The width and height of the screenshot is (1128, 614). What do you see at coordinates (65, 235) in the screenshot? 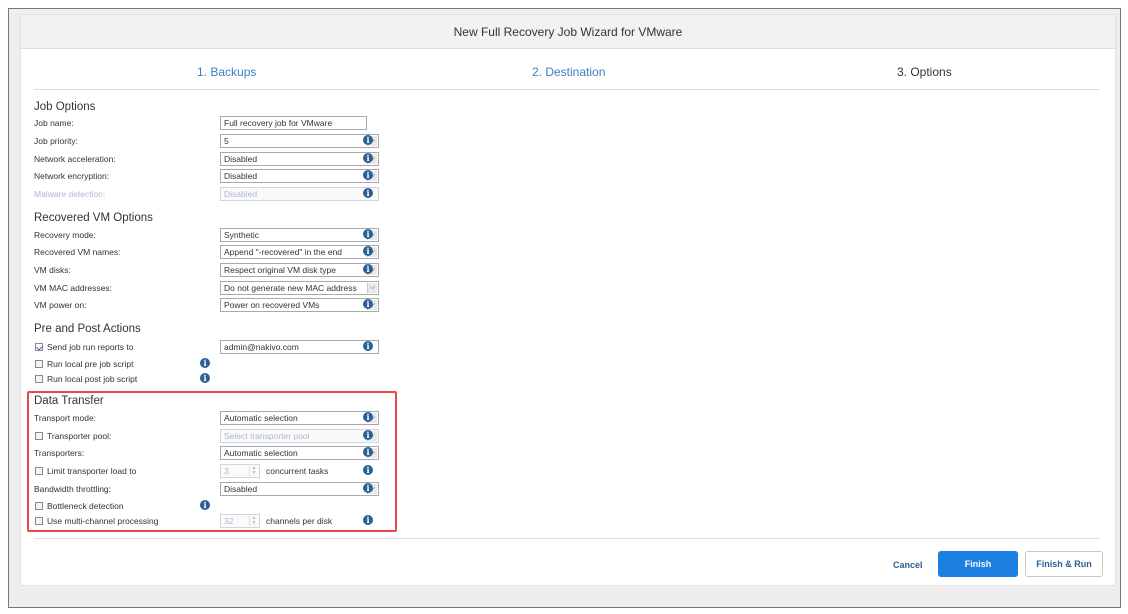
I see `recovery-mode-label: Recovery mode:` at bounding box center [65, 235].